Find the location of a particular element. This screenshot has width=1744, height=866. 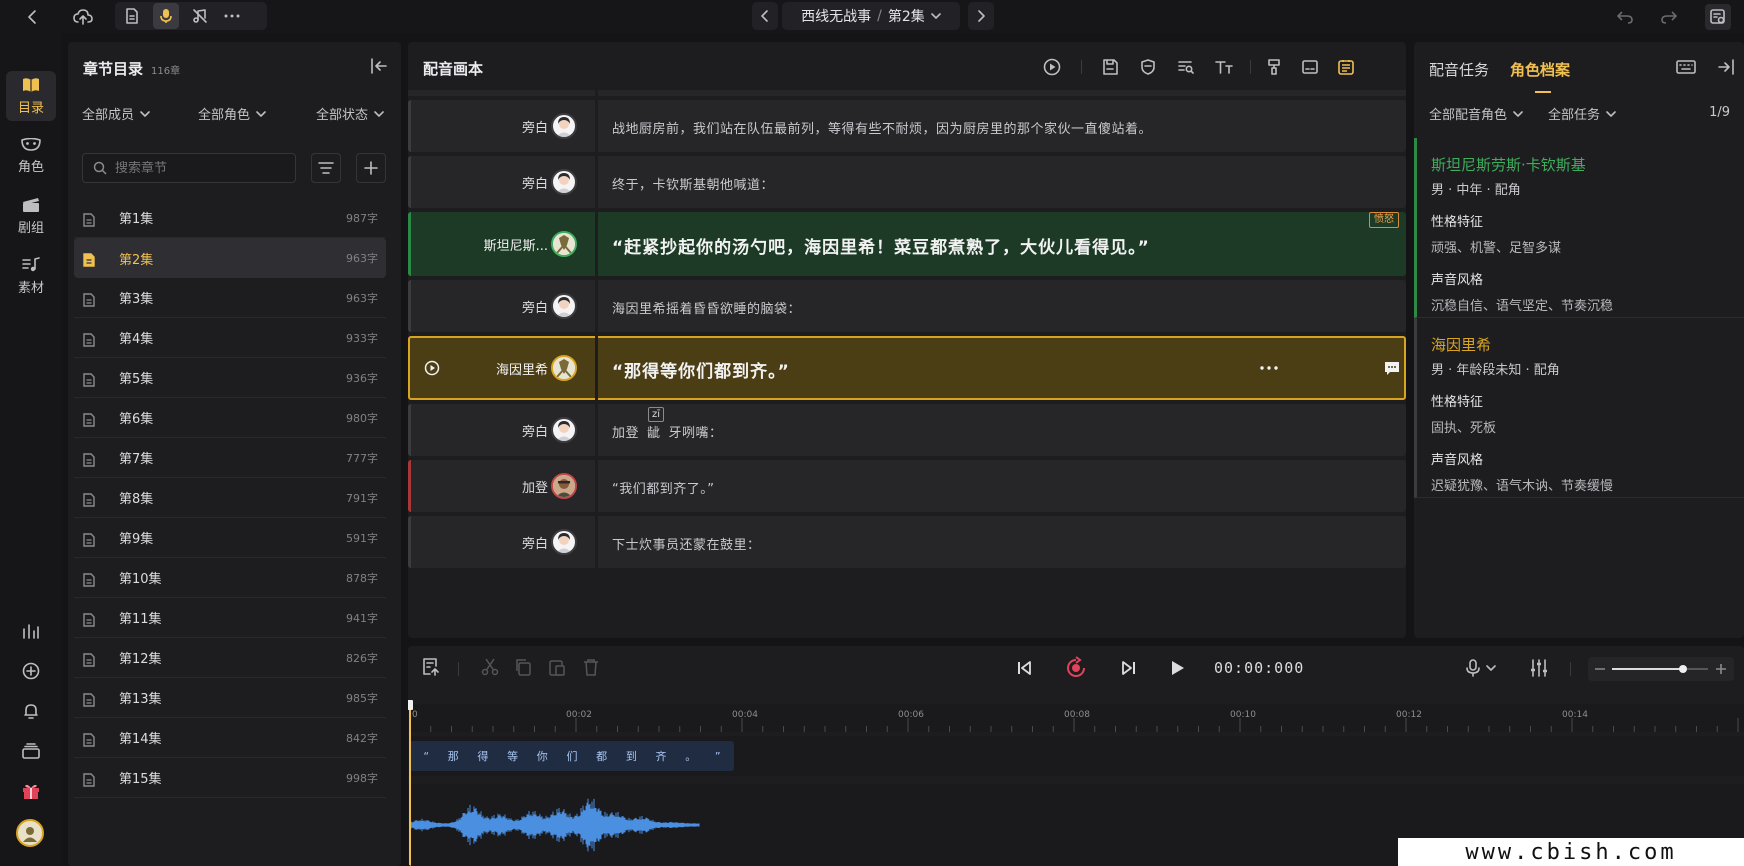

row-text: “那得等你们都到齐。” is located at coordinates (701, 369).